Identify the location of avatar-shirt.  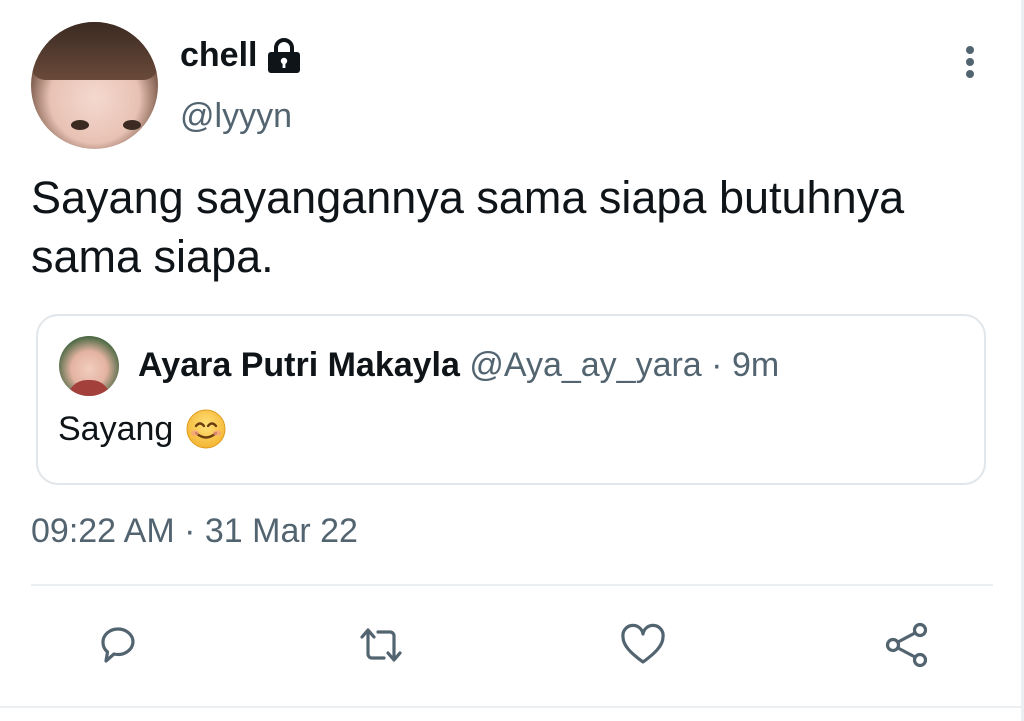
(89, 388).